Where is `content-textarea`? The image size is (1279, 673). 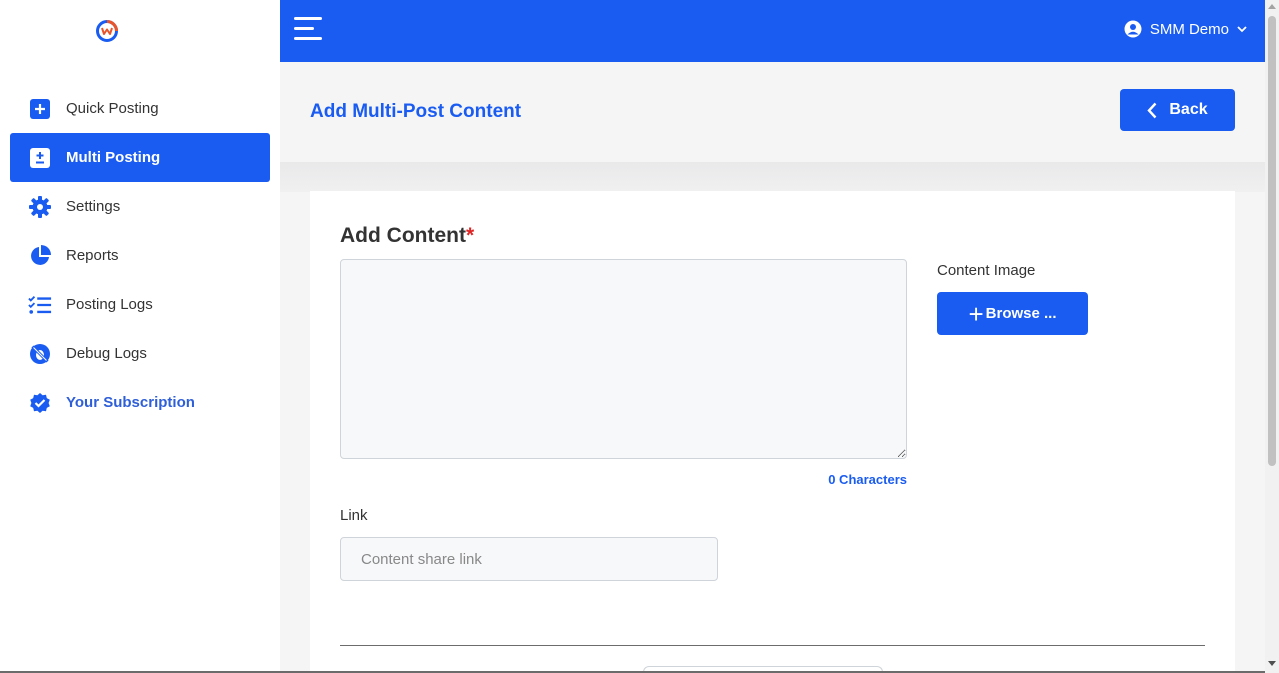 content-textarea is located at coordinates (623, 359).